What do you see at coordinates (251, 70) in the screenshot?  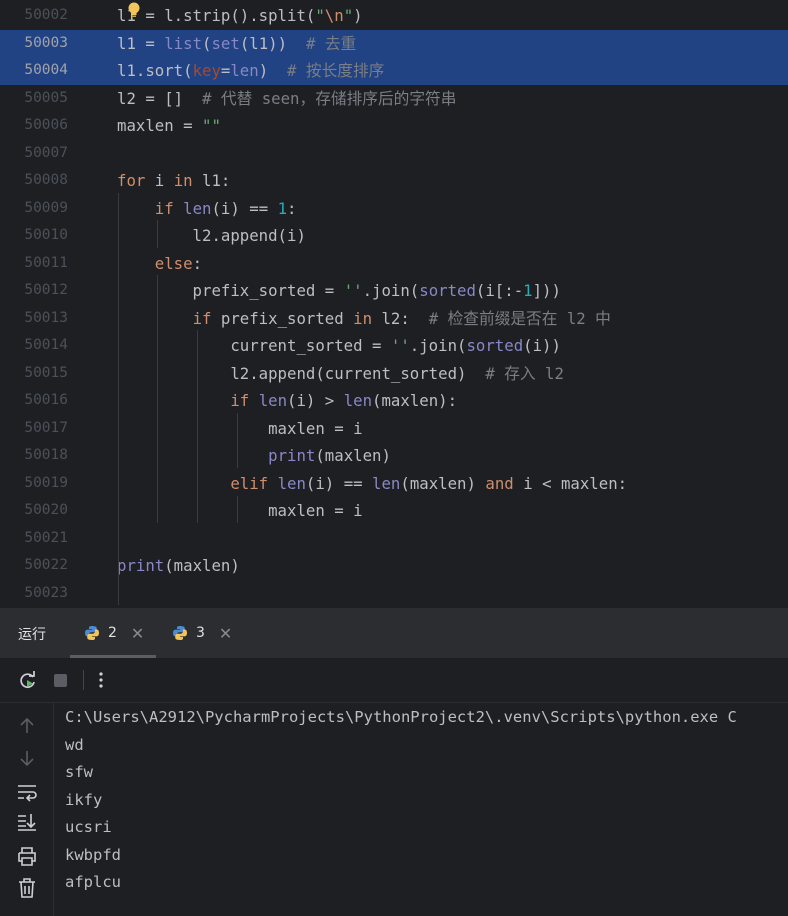 I see `code-text: l1.sort(key=len) # 按长度排序` at bounding box center [251, 70].